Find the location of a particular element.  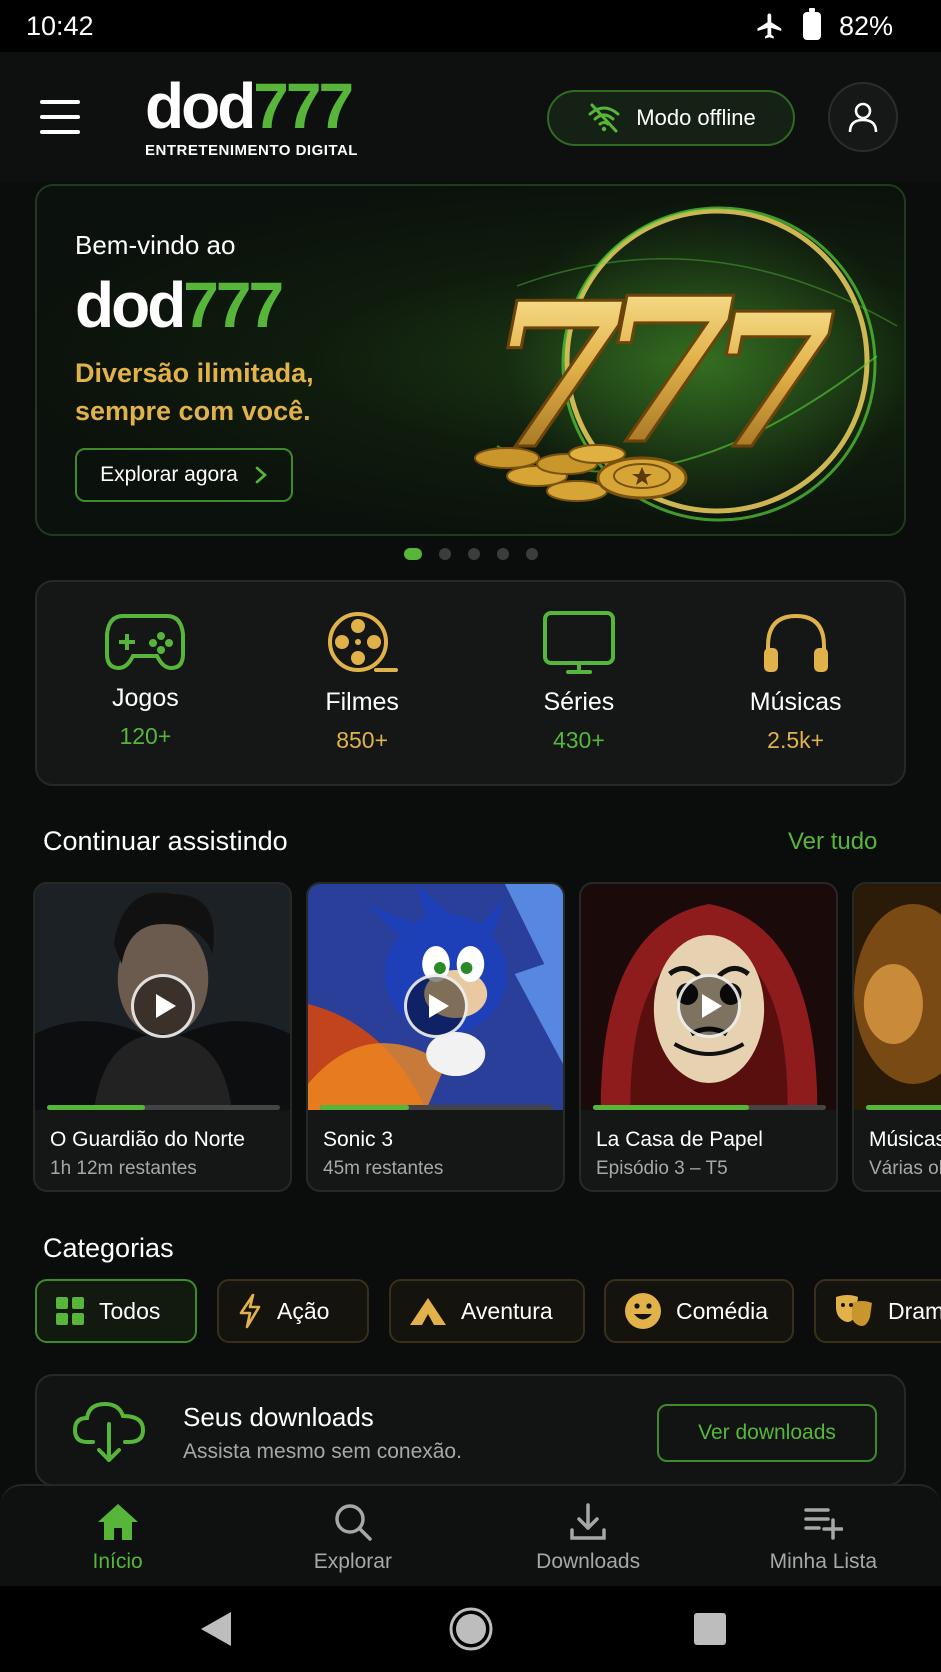

hero-carousel-indicator is located at coordinates (470, 554).